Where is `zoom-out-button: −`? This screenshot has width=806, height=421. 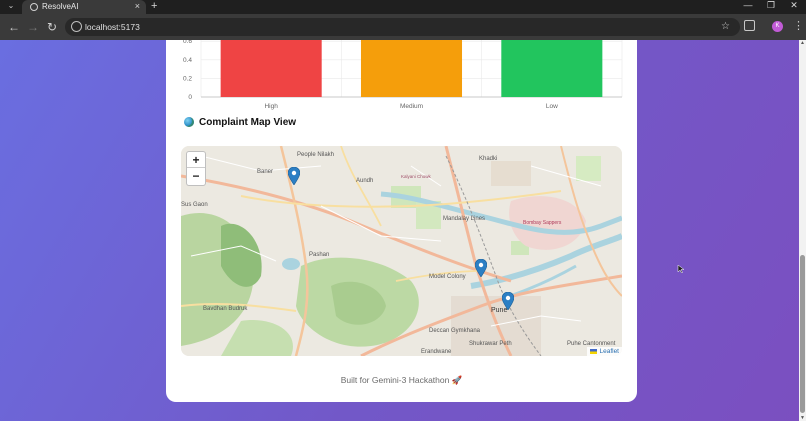
zoom-out-button: − is located at coordinates (196, 176).